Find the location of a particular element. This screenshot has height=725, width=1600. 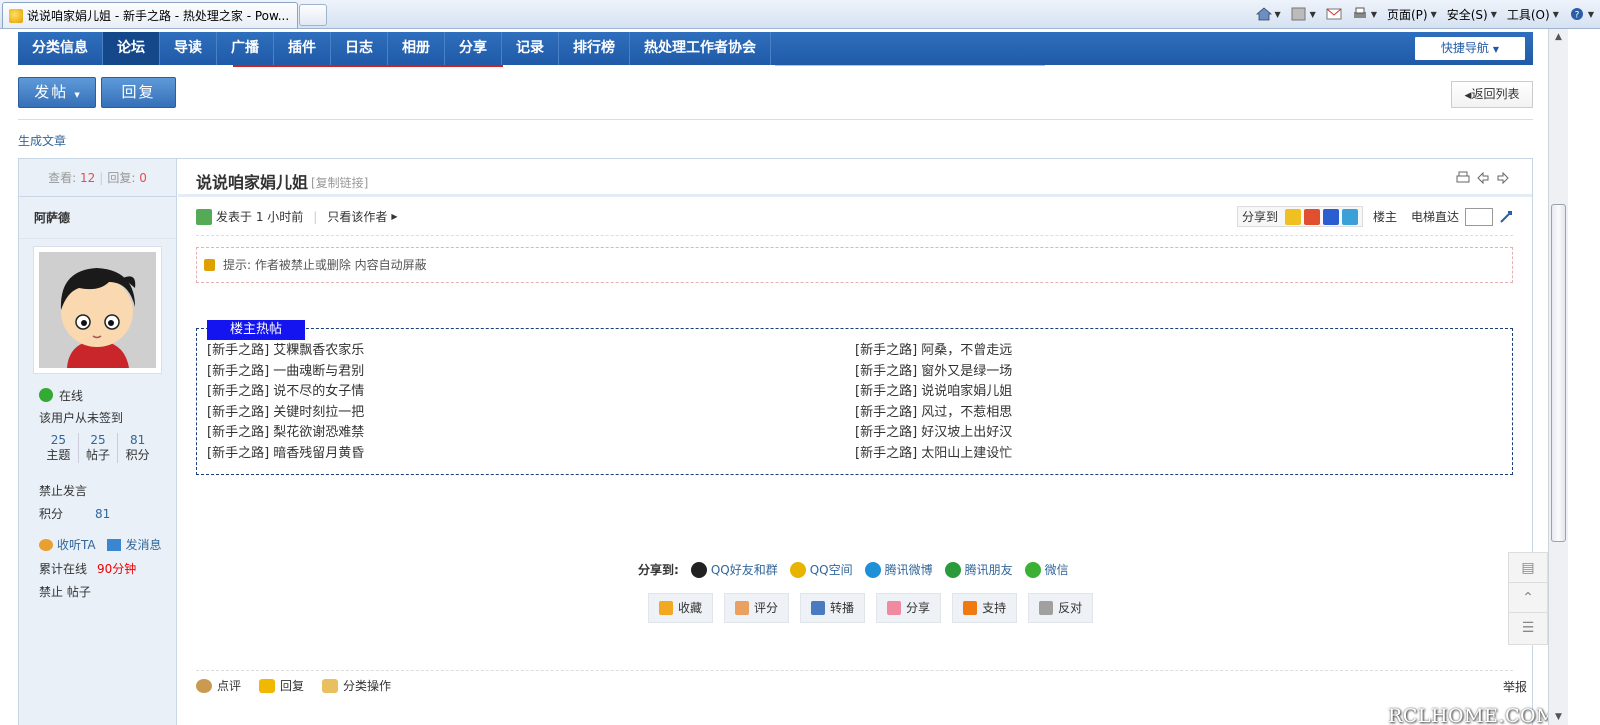

post-time: 发表于 1 小时前 is located at coordinates (260, 217).